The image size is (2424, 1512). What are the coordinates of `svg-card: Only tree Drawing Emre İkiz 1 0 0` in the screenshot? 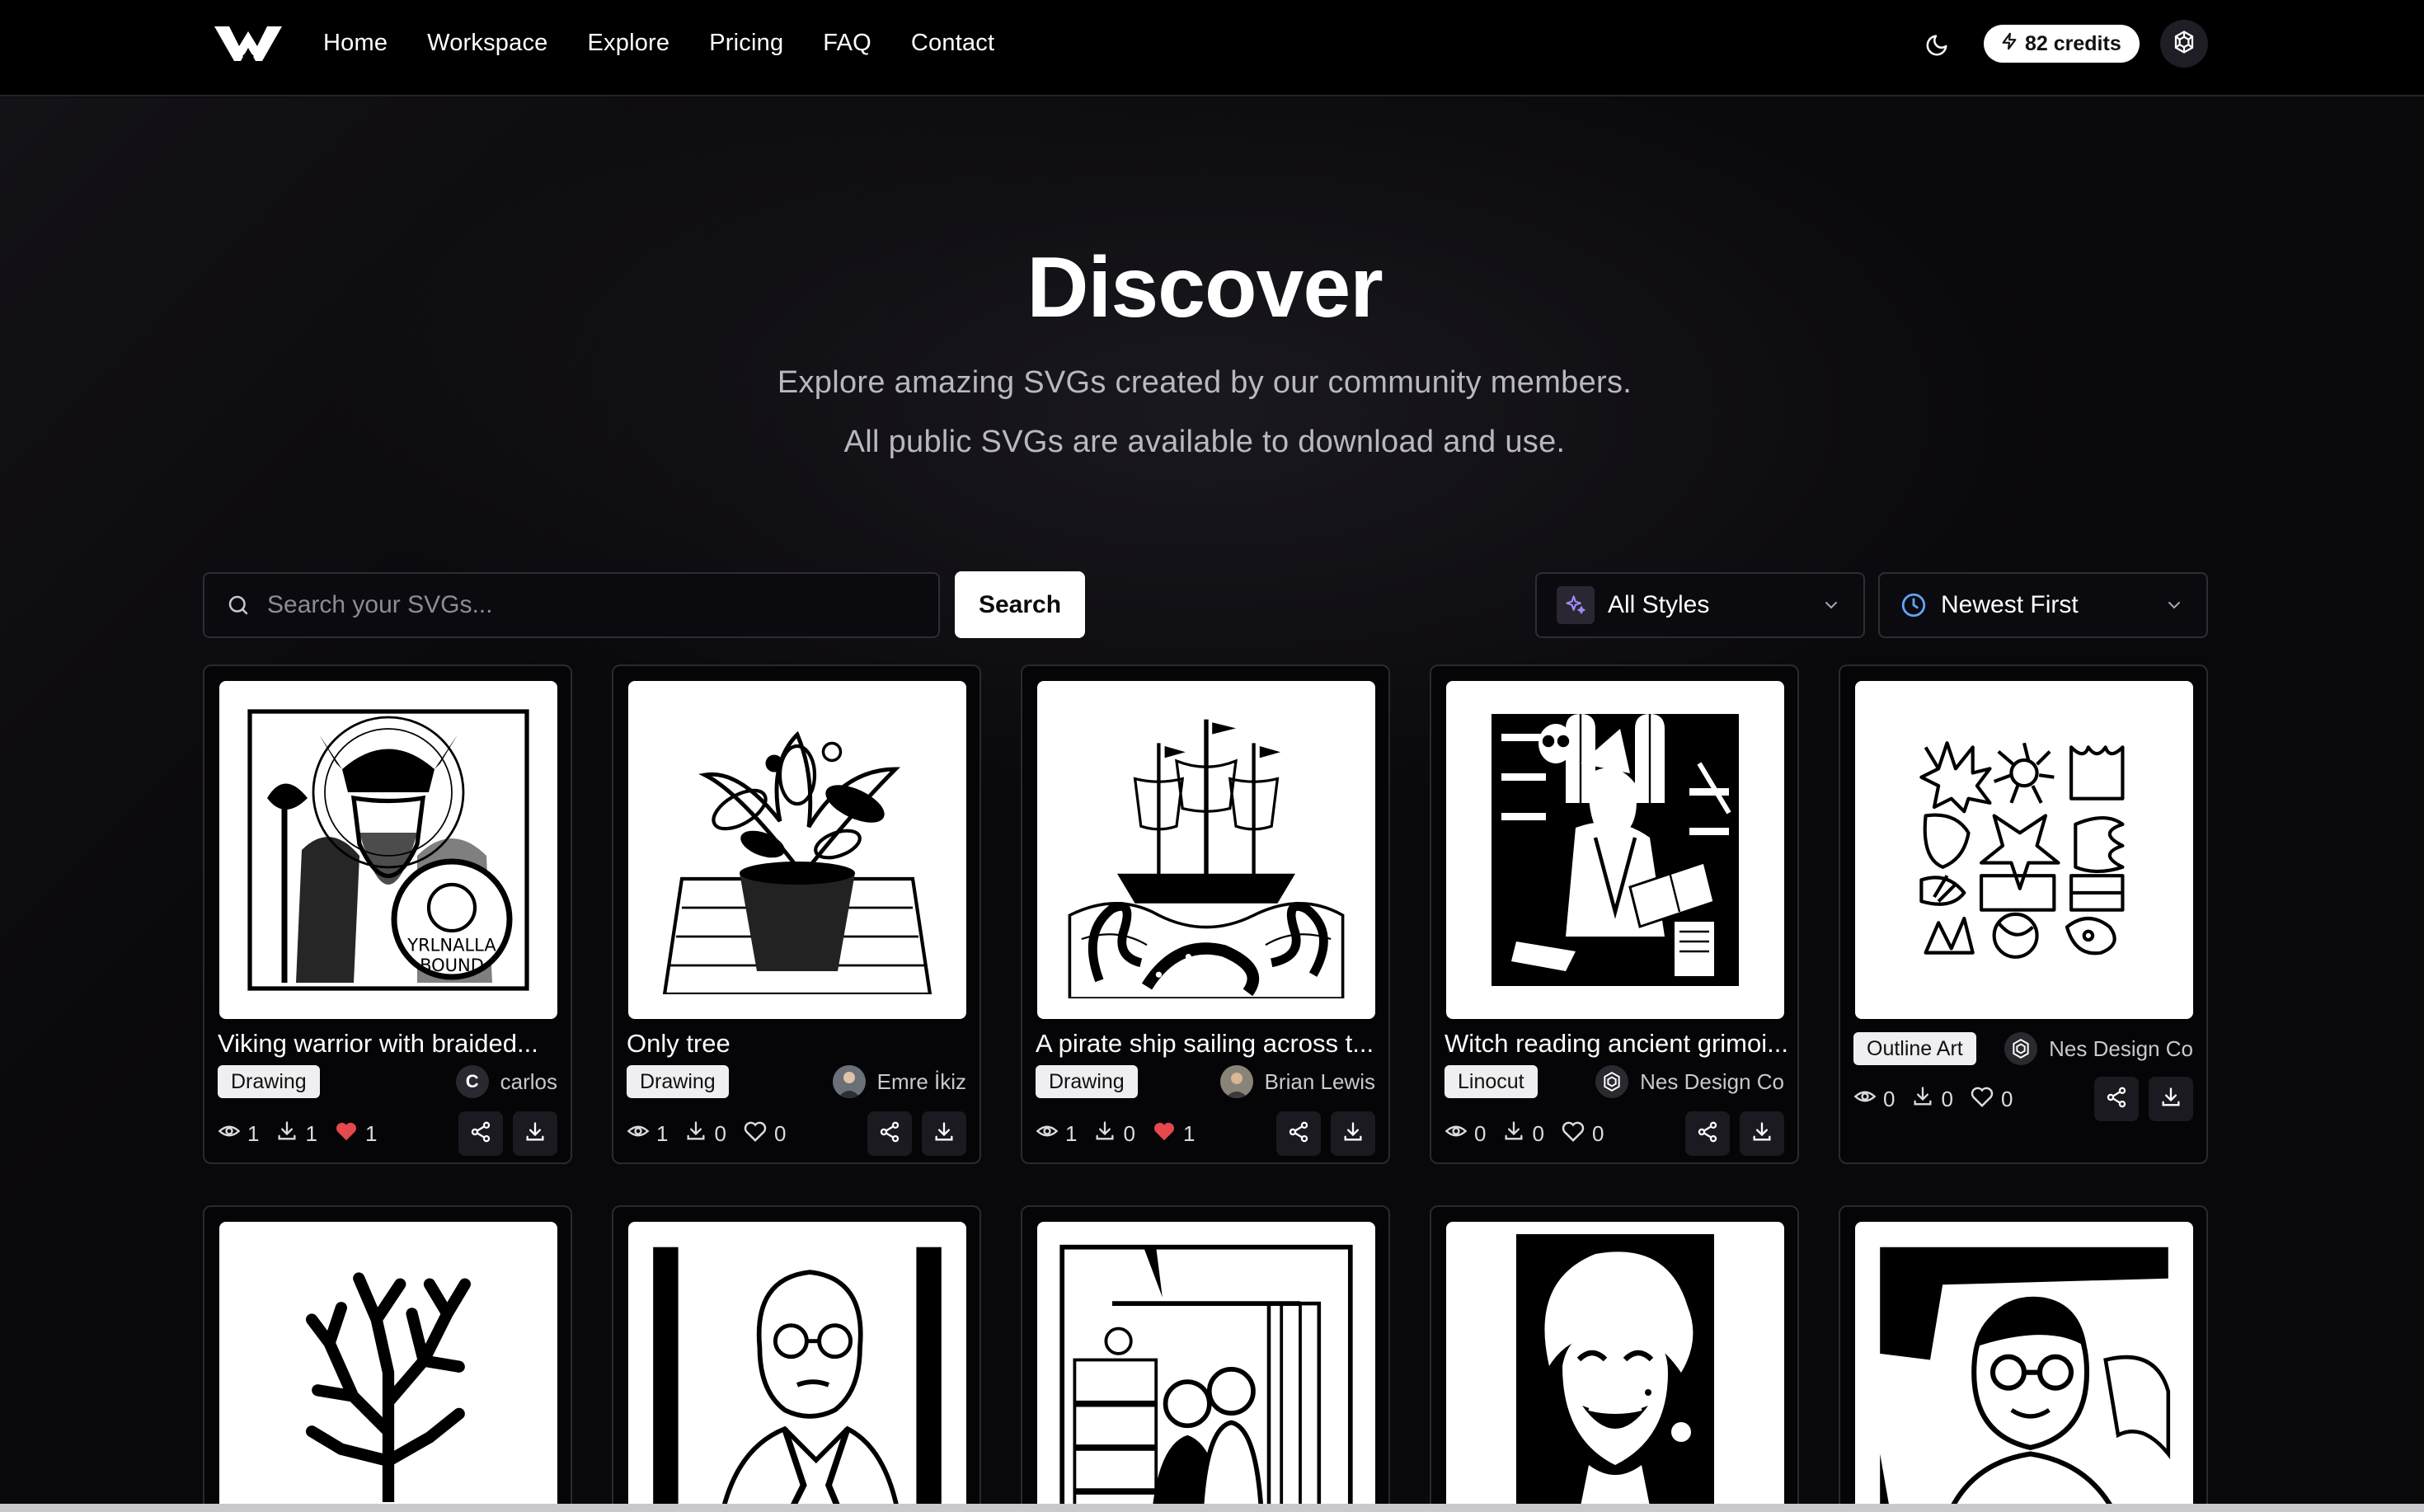 It's located at (796, 914).